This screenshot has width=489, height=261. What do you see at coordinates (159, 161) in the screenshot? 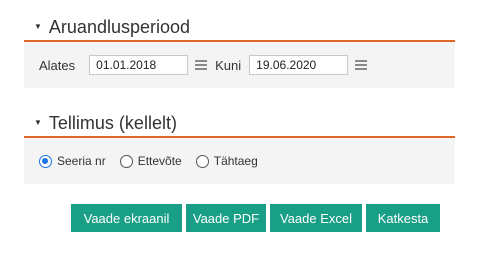
I see `radio-label: Ettevõte` at bounding box center [159, 161].